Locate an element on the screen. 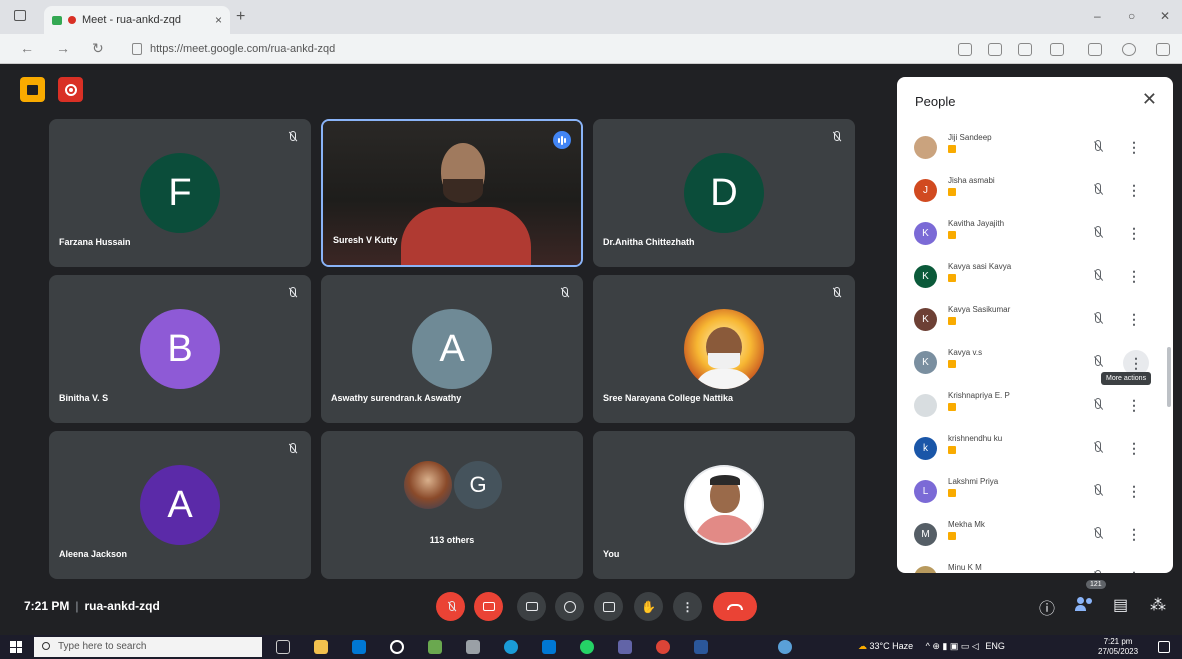  chat-icon: ▤ is located at coordinates (1120, 605).